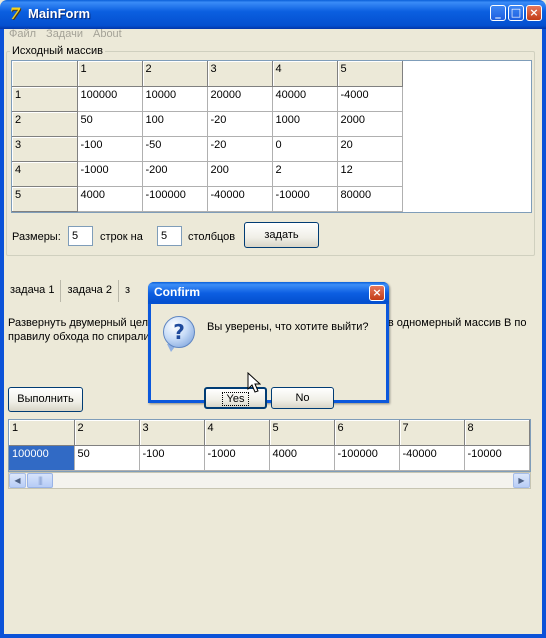  I want to click on tab-task-1: задача 1, so click(33, 291).